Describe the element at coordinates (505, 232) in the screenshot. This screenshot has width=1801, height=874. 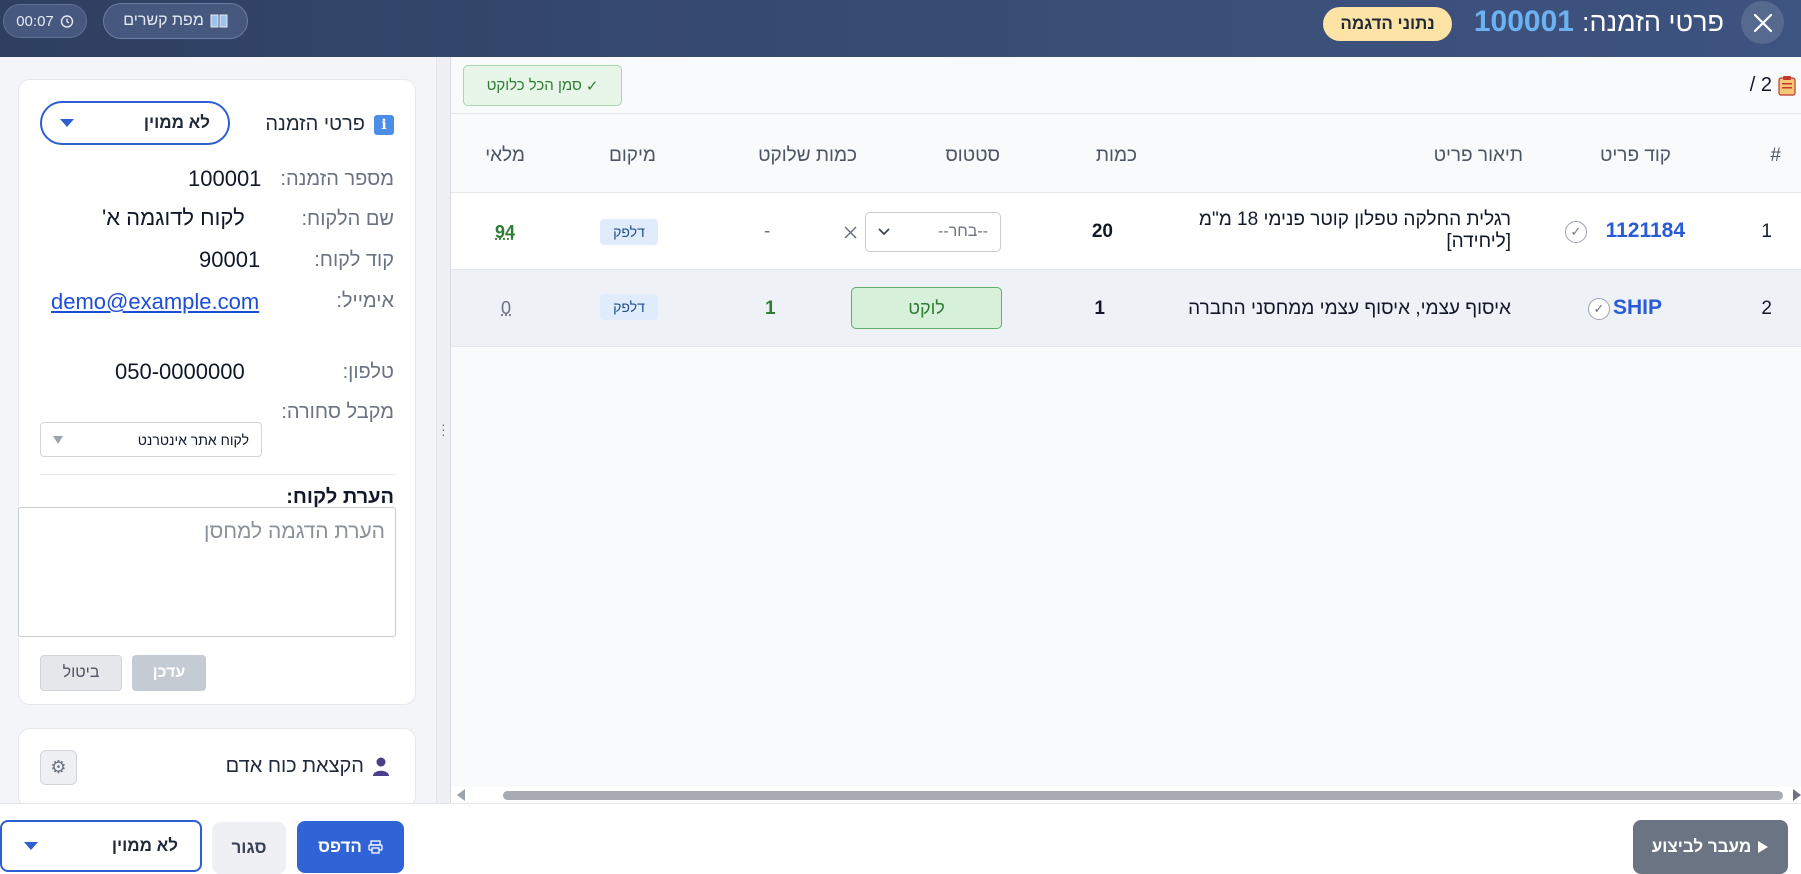
I see `stock-link: 94` at that location.